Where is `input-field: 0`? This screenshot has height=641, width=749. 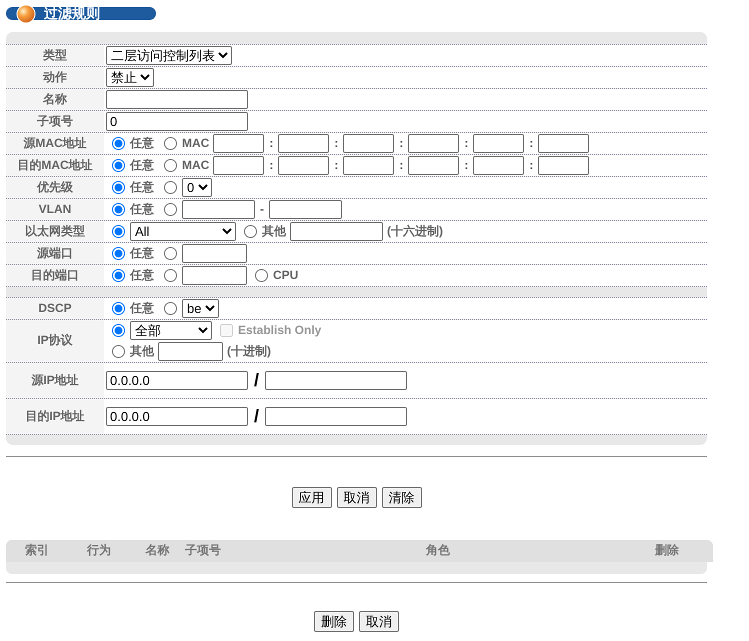 input-field: 0 is located at coordinates (177, 121).